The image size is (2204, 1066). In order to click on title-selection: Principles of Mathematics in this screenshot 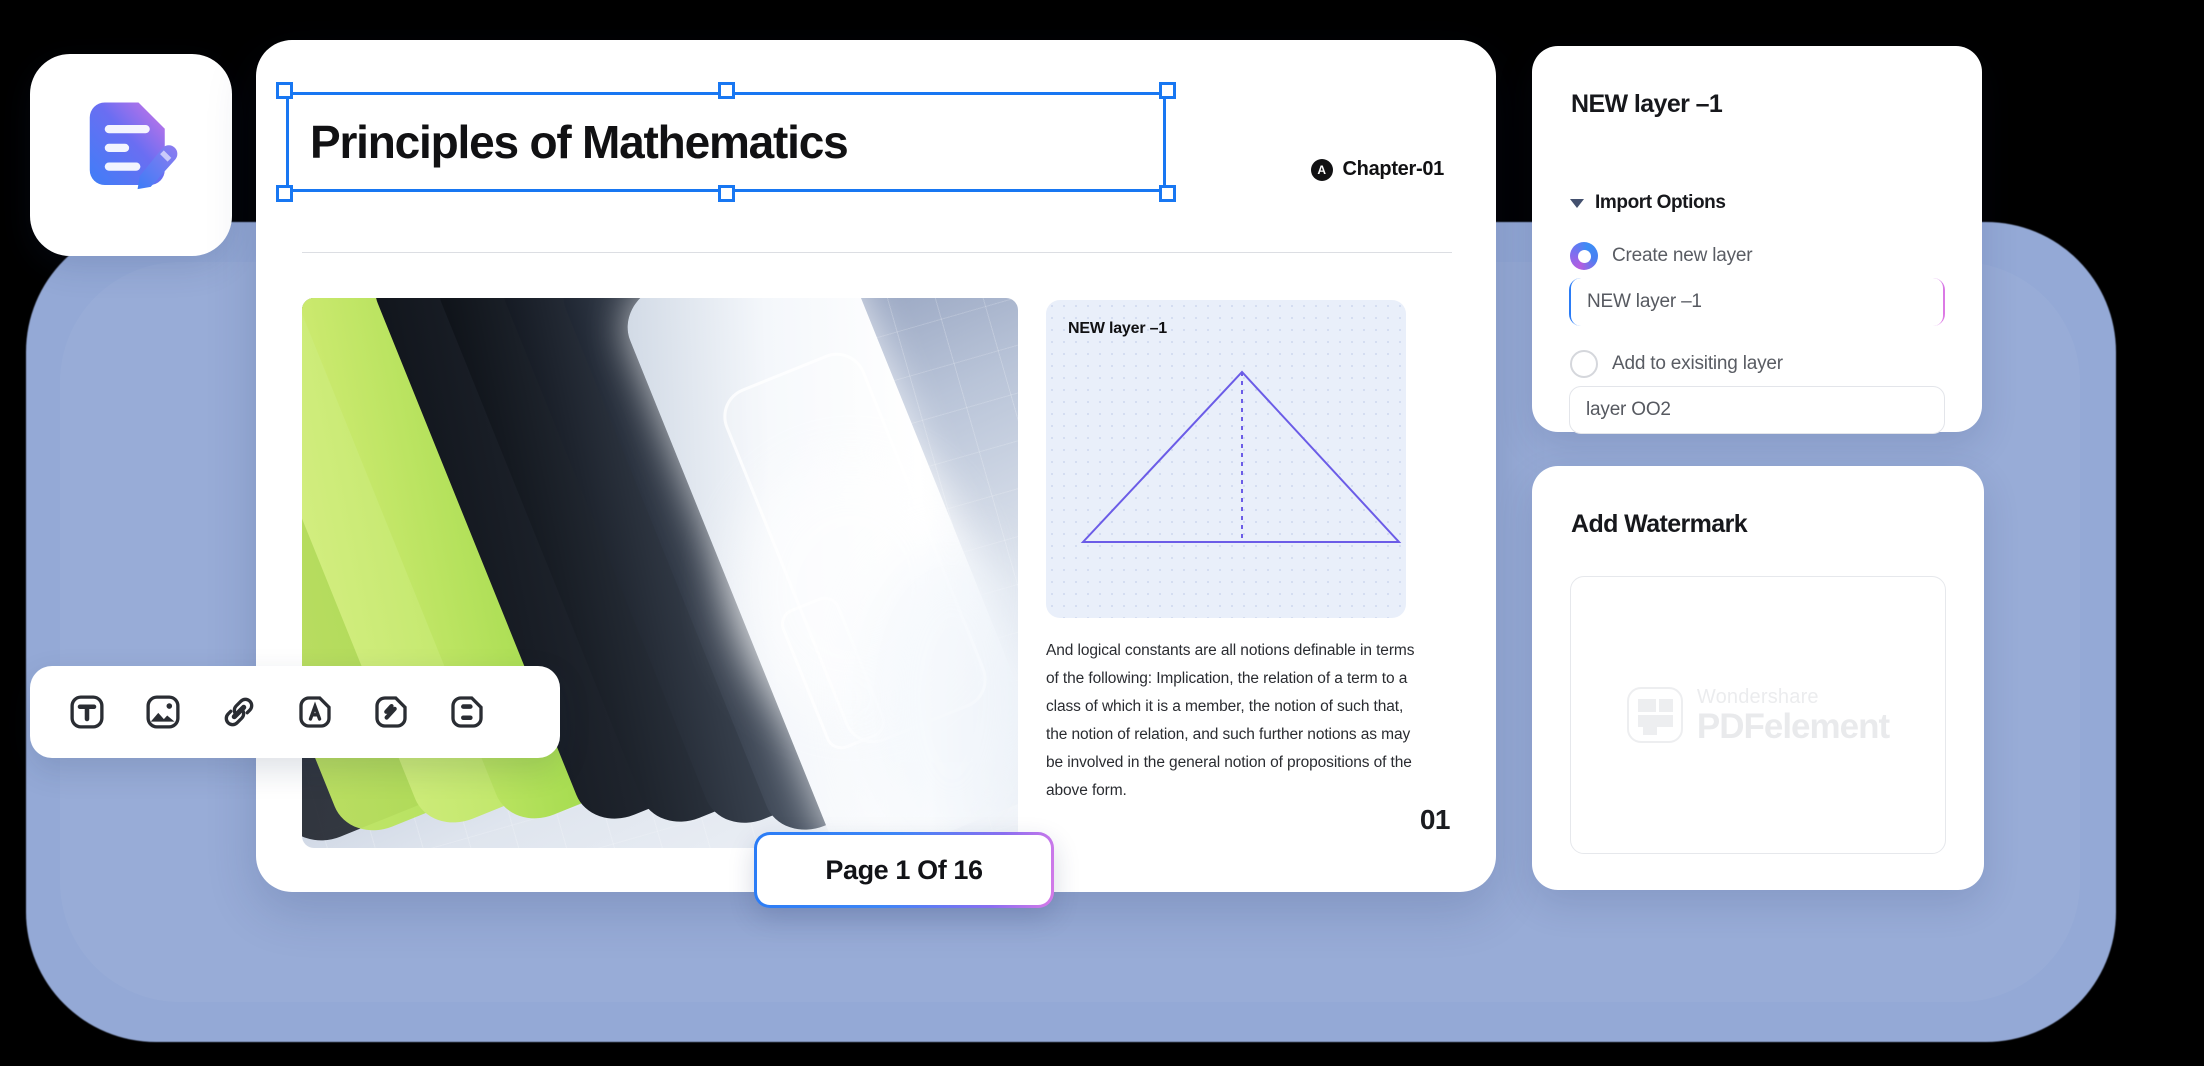, I will do `click(726, 142)`.